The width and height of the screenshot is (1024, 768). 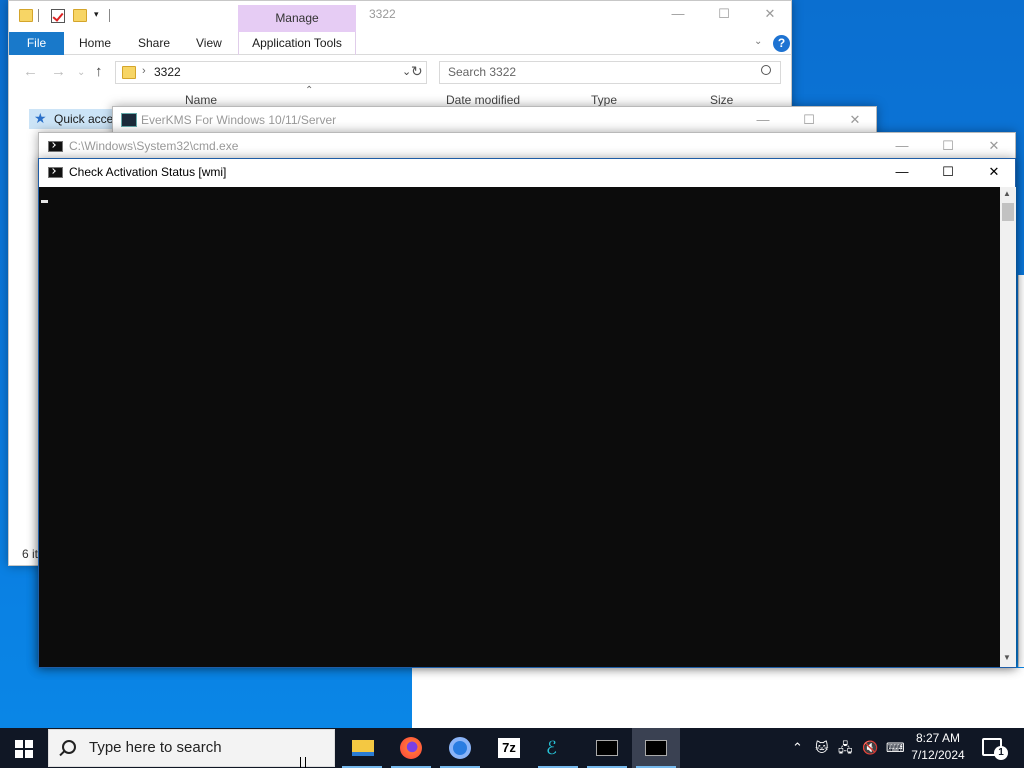 What do you see at coordinates (303, 762) in the screenshot?
I see `mouse-cursor-icon` at bounding box center [303, 762].